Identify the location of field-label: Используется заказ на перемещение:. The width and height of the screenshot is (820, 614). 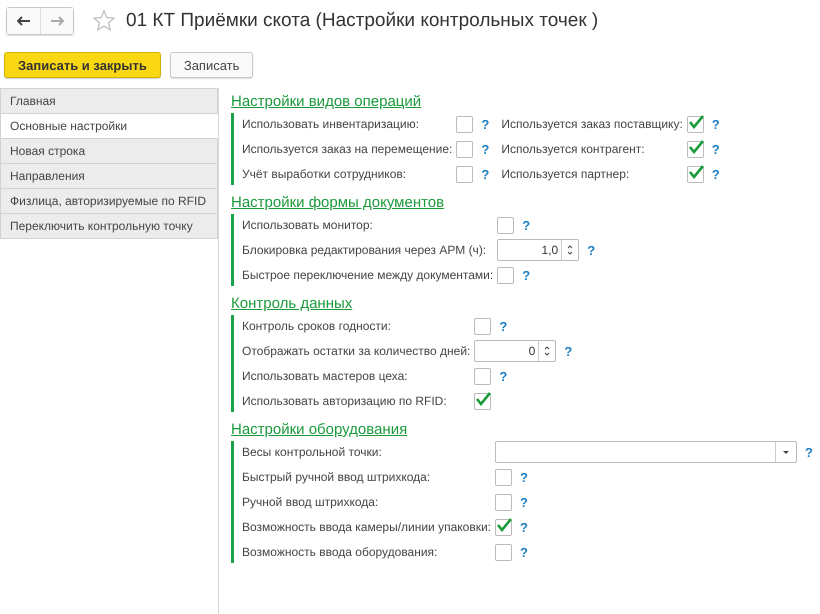
(348, 149).